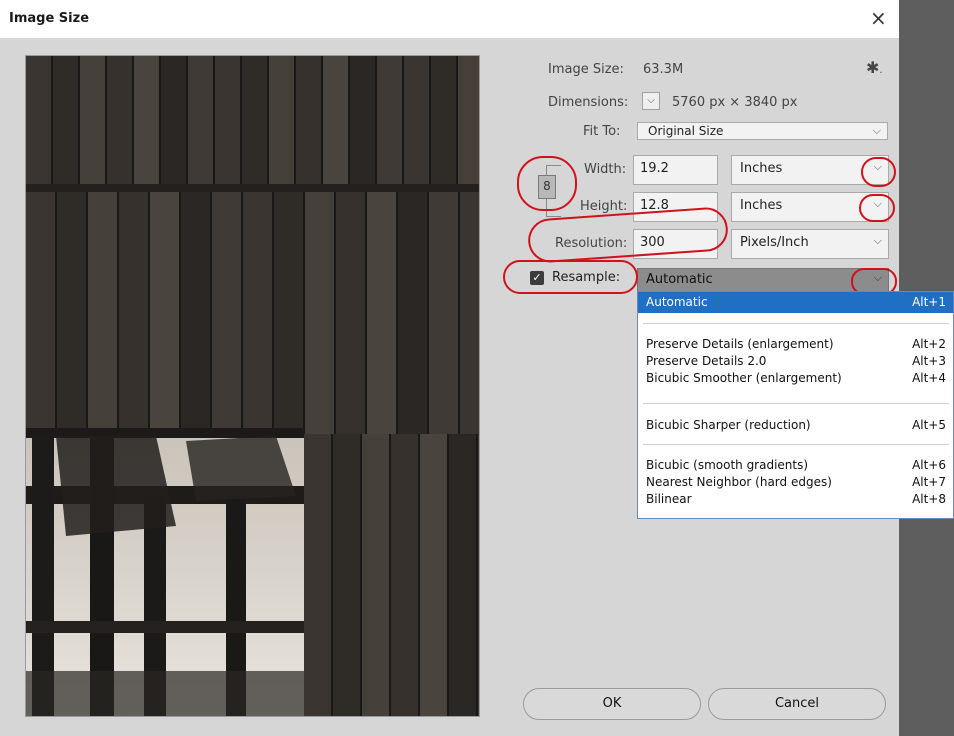 This screenshot has width=954, height=736. Describe the element at coordinates (796, 499) in the screenshot. I see `resample-option-bilinear: Bilinear Alt+8` at that location.